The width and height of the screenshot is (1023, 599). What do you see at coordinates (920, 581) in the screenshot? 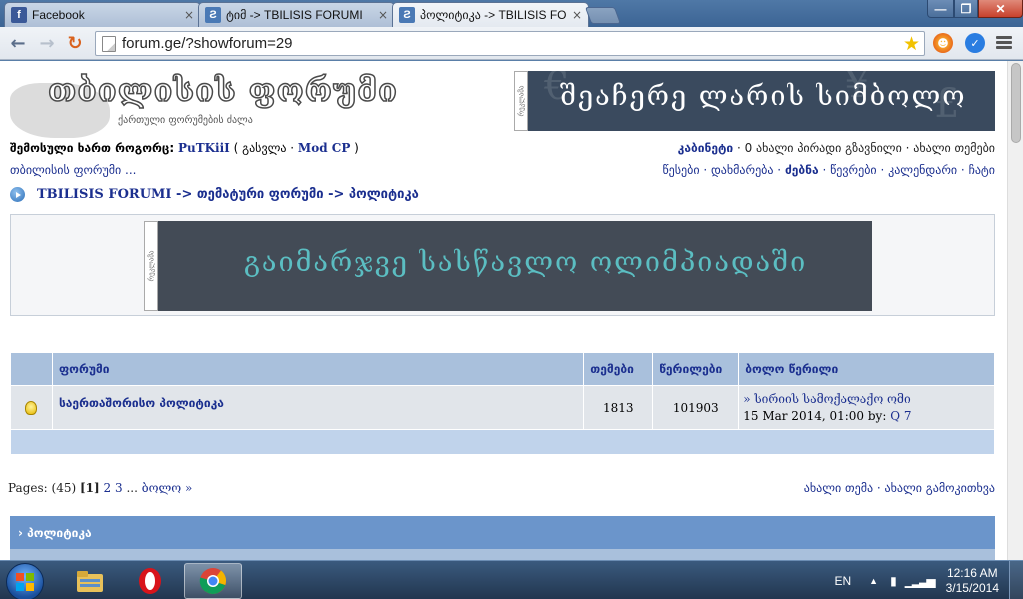
I see `signal-icon: ▁▂▃▅` at bounding box center [920, 581].